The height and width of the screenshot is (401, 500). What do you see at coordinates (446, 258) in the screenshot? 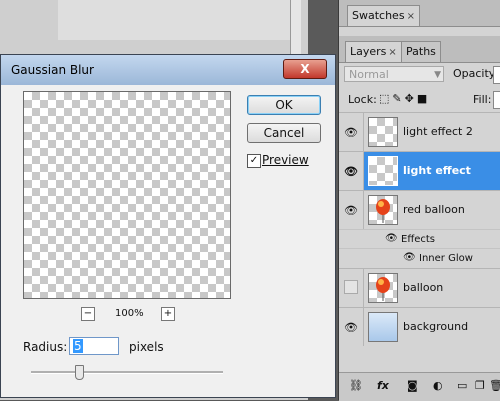
I see `effect-name: Inner Glow` at bounding box center [446, 258].